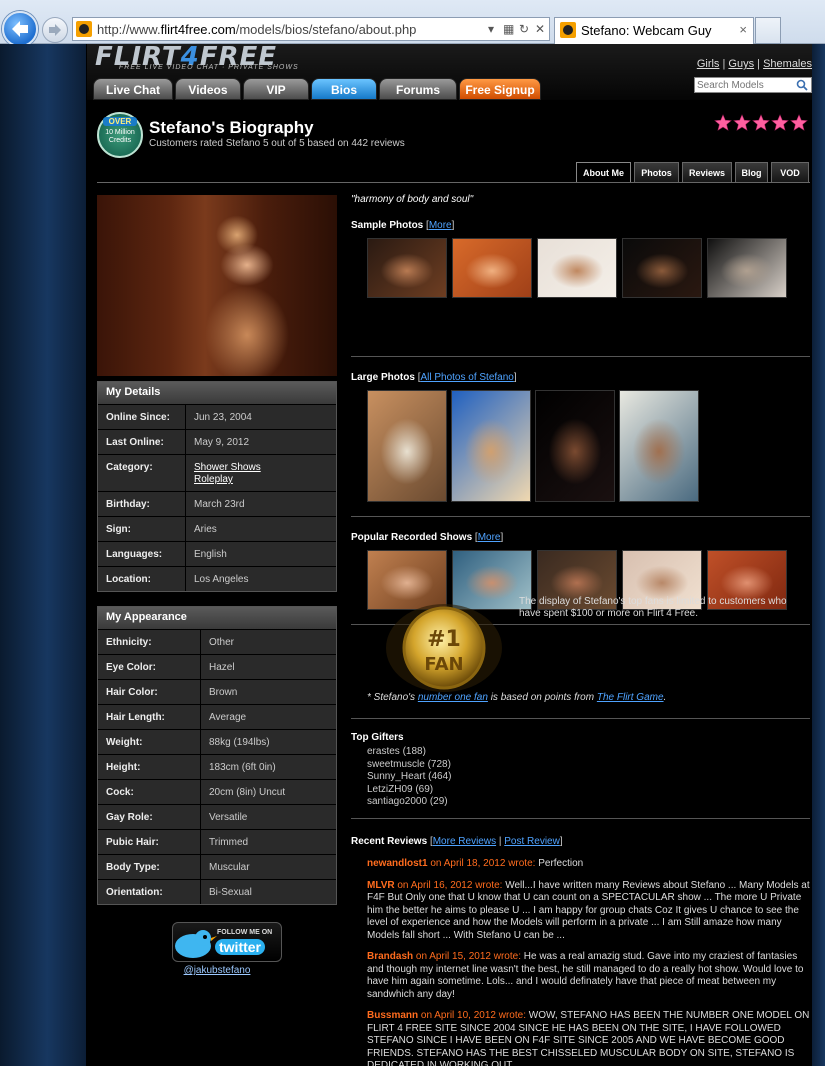 This screenshot has width=825, height=1066. Describe the element at coordinates (453, 697) in the screenshot. I see `number-one-fan-link: number one fan` at that location.